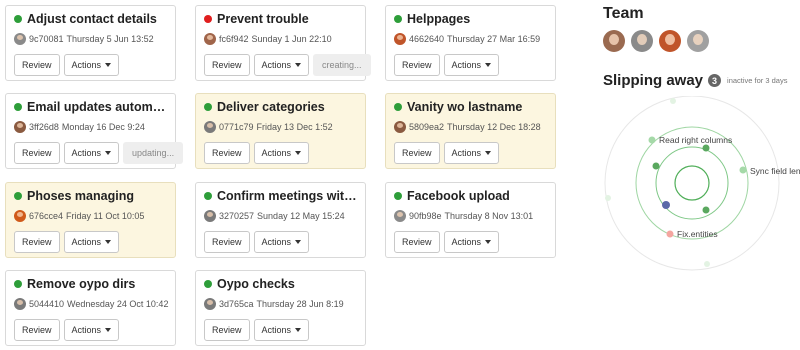 The height and width of the screenshot is (350, 800). What do you see at coordinates (695, 140) in the screenshot?
I see `orbit-label: Read right columns` at bounding box center [695, 140].